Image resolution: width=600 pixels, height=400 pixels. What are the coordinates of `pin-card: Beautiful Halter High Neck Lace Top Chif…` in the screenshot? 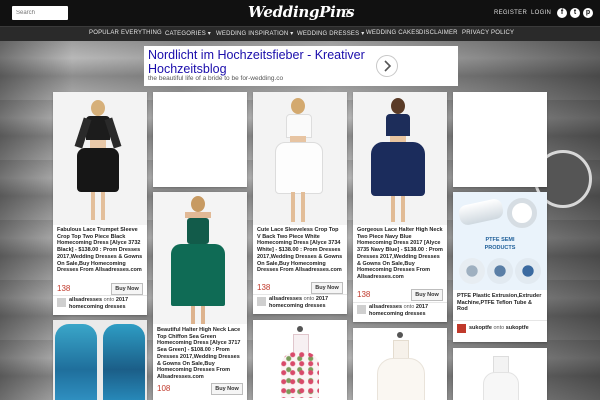 It's located at (200, 296).